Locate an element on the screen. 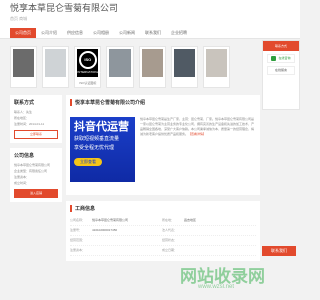  floating-contact-button: 联系我们 is located at coordinates (279, 251).